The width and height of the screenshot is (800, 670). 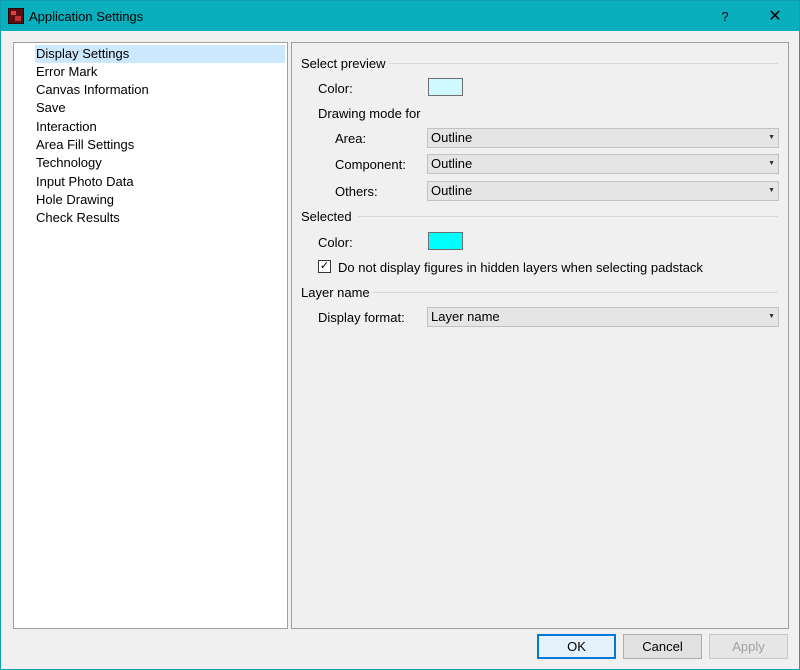 What do you see at coordinates (575, 292) in the screenshot?
I see `layer-name-divider` at bounding box center [575, 292].